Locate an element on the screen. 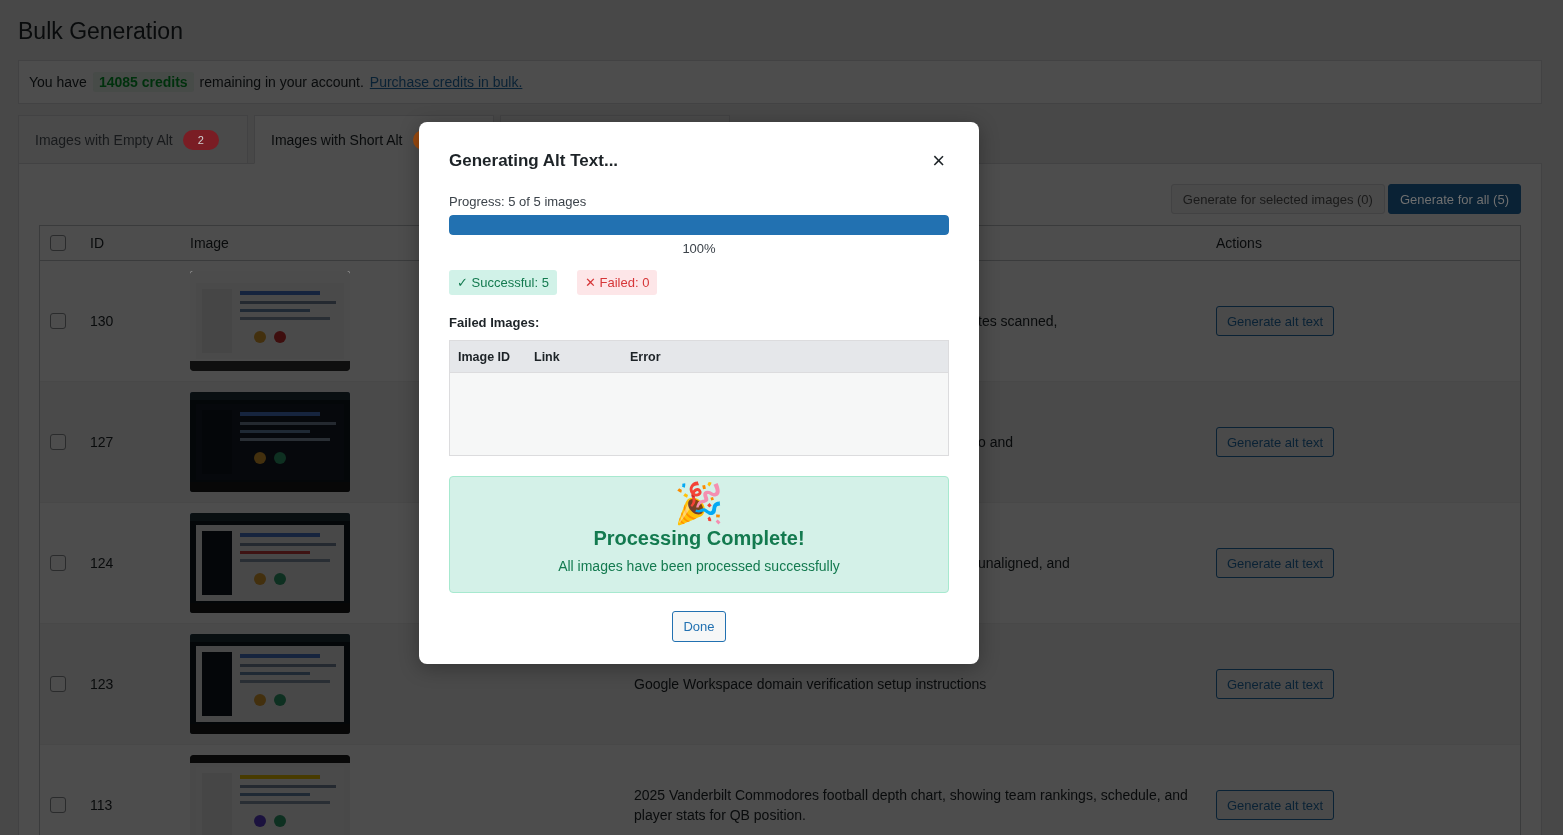  success-count: ✓ Successful: 5 is located at coordinates (503, 282).